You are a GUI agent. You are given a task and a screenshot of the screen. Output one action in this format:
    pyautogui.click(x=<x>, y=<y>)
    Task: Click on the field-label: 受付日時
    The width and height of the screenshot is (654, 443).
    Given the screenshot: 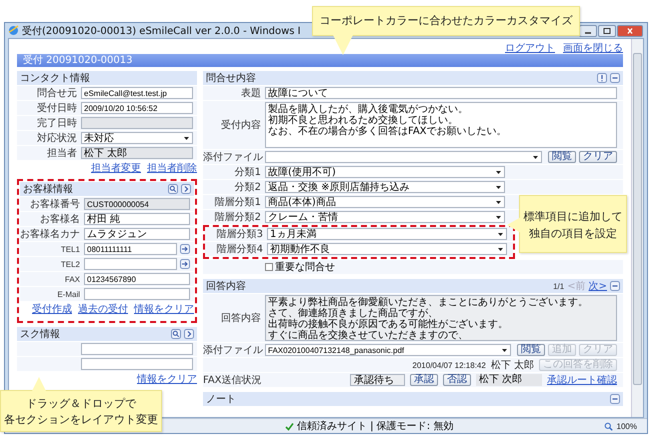 What is the action you would take?
    pyautogui.click(x=57, y=108)
    